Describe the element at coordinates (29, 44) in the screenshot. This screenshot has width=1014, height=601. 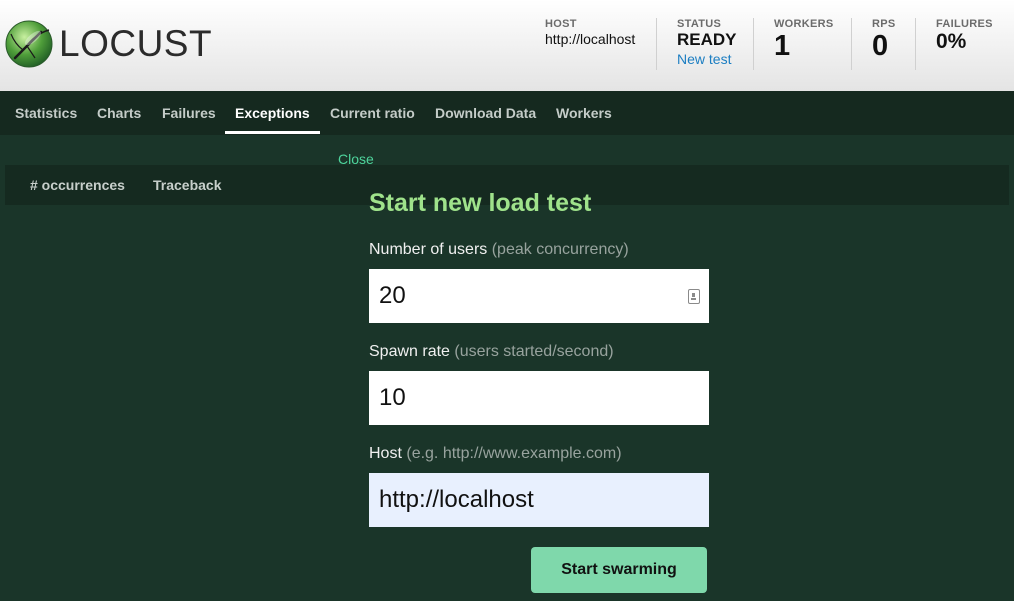
I see `locust-logo-icon` at that location.